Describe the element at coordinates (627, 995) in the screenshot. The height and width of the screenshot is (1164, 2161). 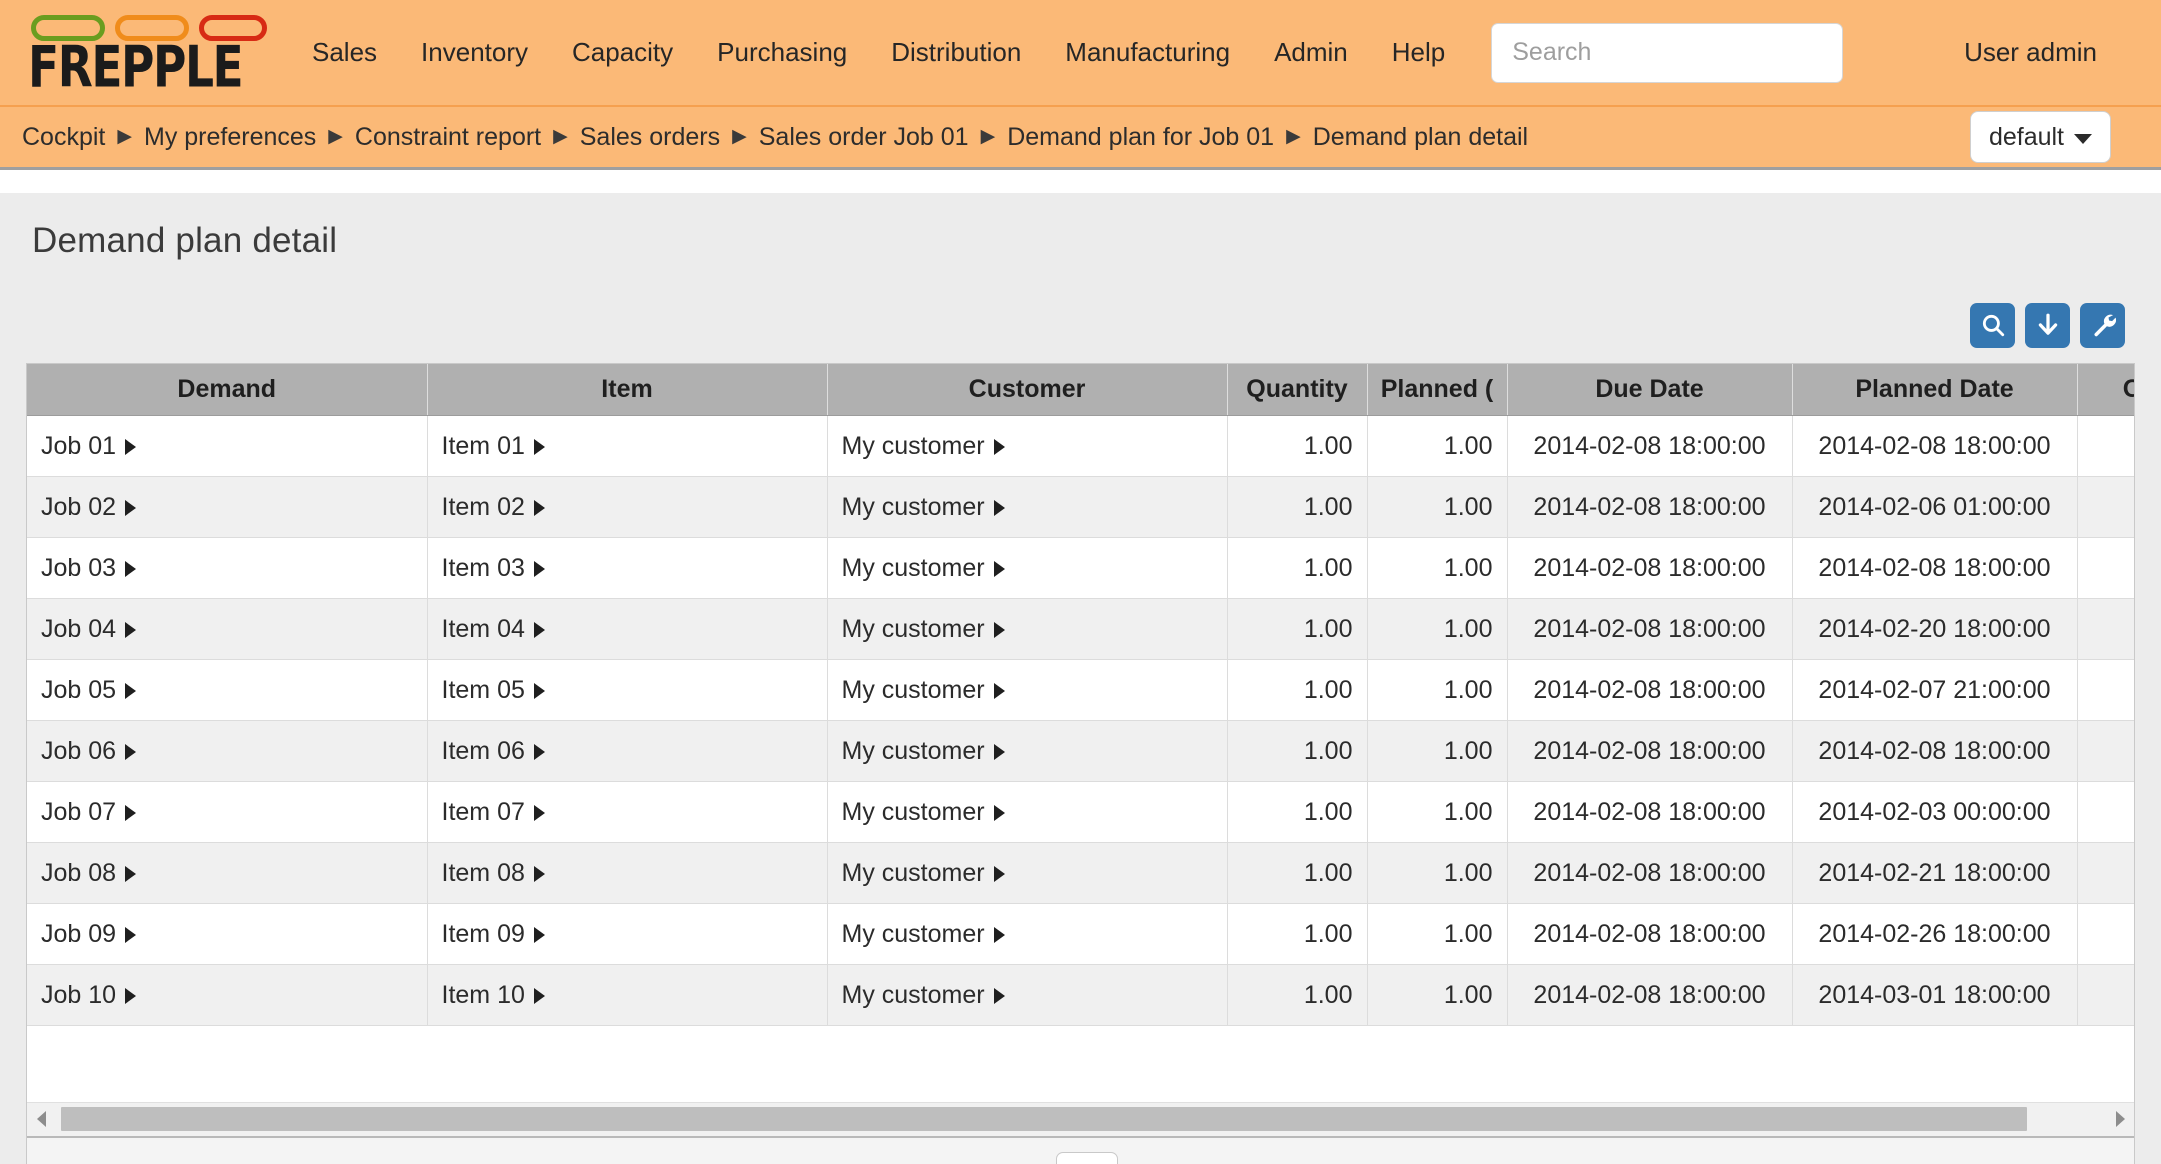
I see `cell-item: Item 10` at that location.